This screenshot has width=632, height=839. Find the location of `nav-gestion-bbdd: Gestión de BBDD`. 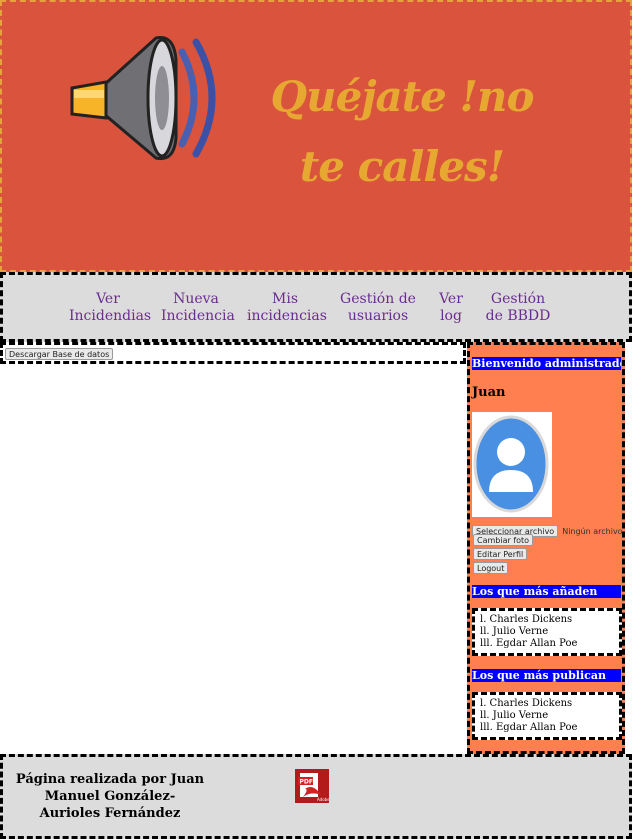

nav-gestion-bbdd: Gestión de BBDD is located at coordinates (518, 308).